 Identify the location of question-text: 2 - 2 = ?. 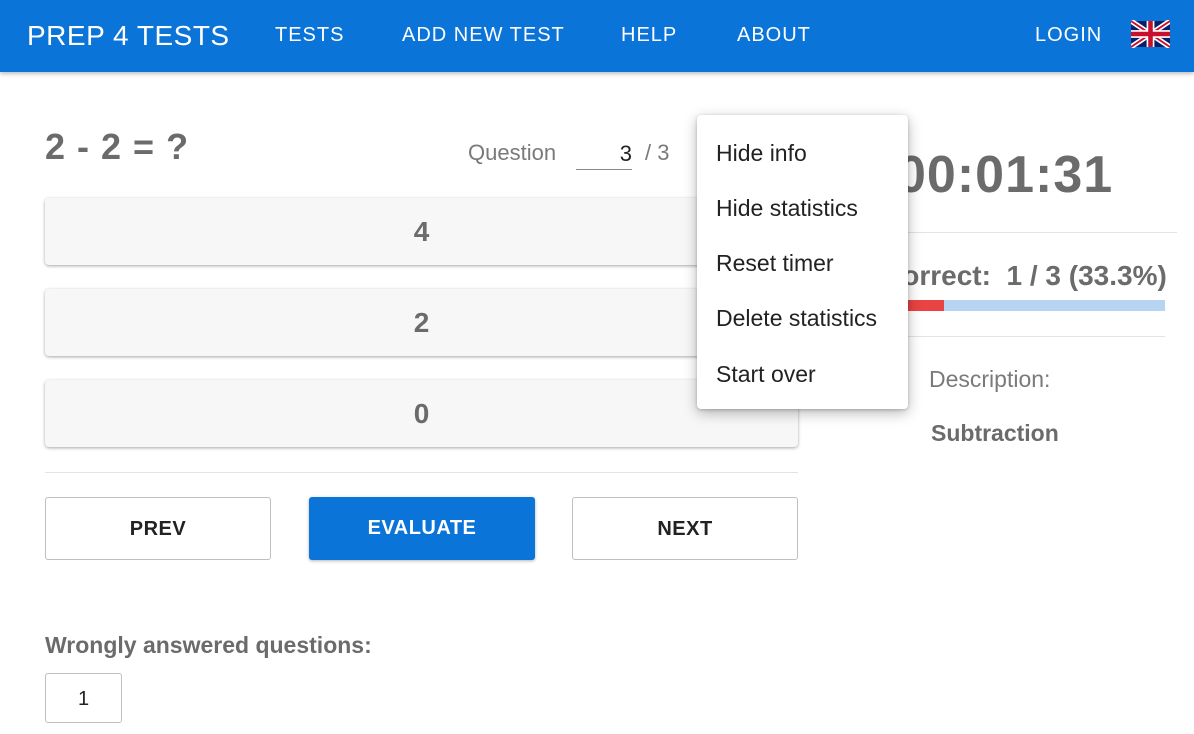
(117, 146).